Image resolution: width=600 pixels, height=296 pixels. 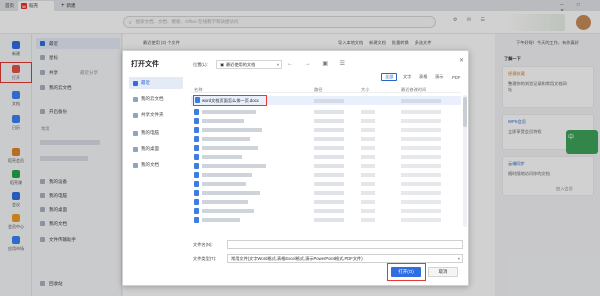 I want to click on dialog-side-cloud: 我的云文档, so click(x=156, y=99).